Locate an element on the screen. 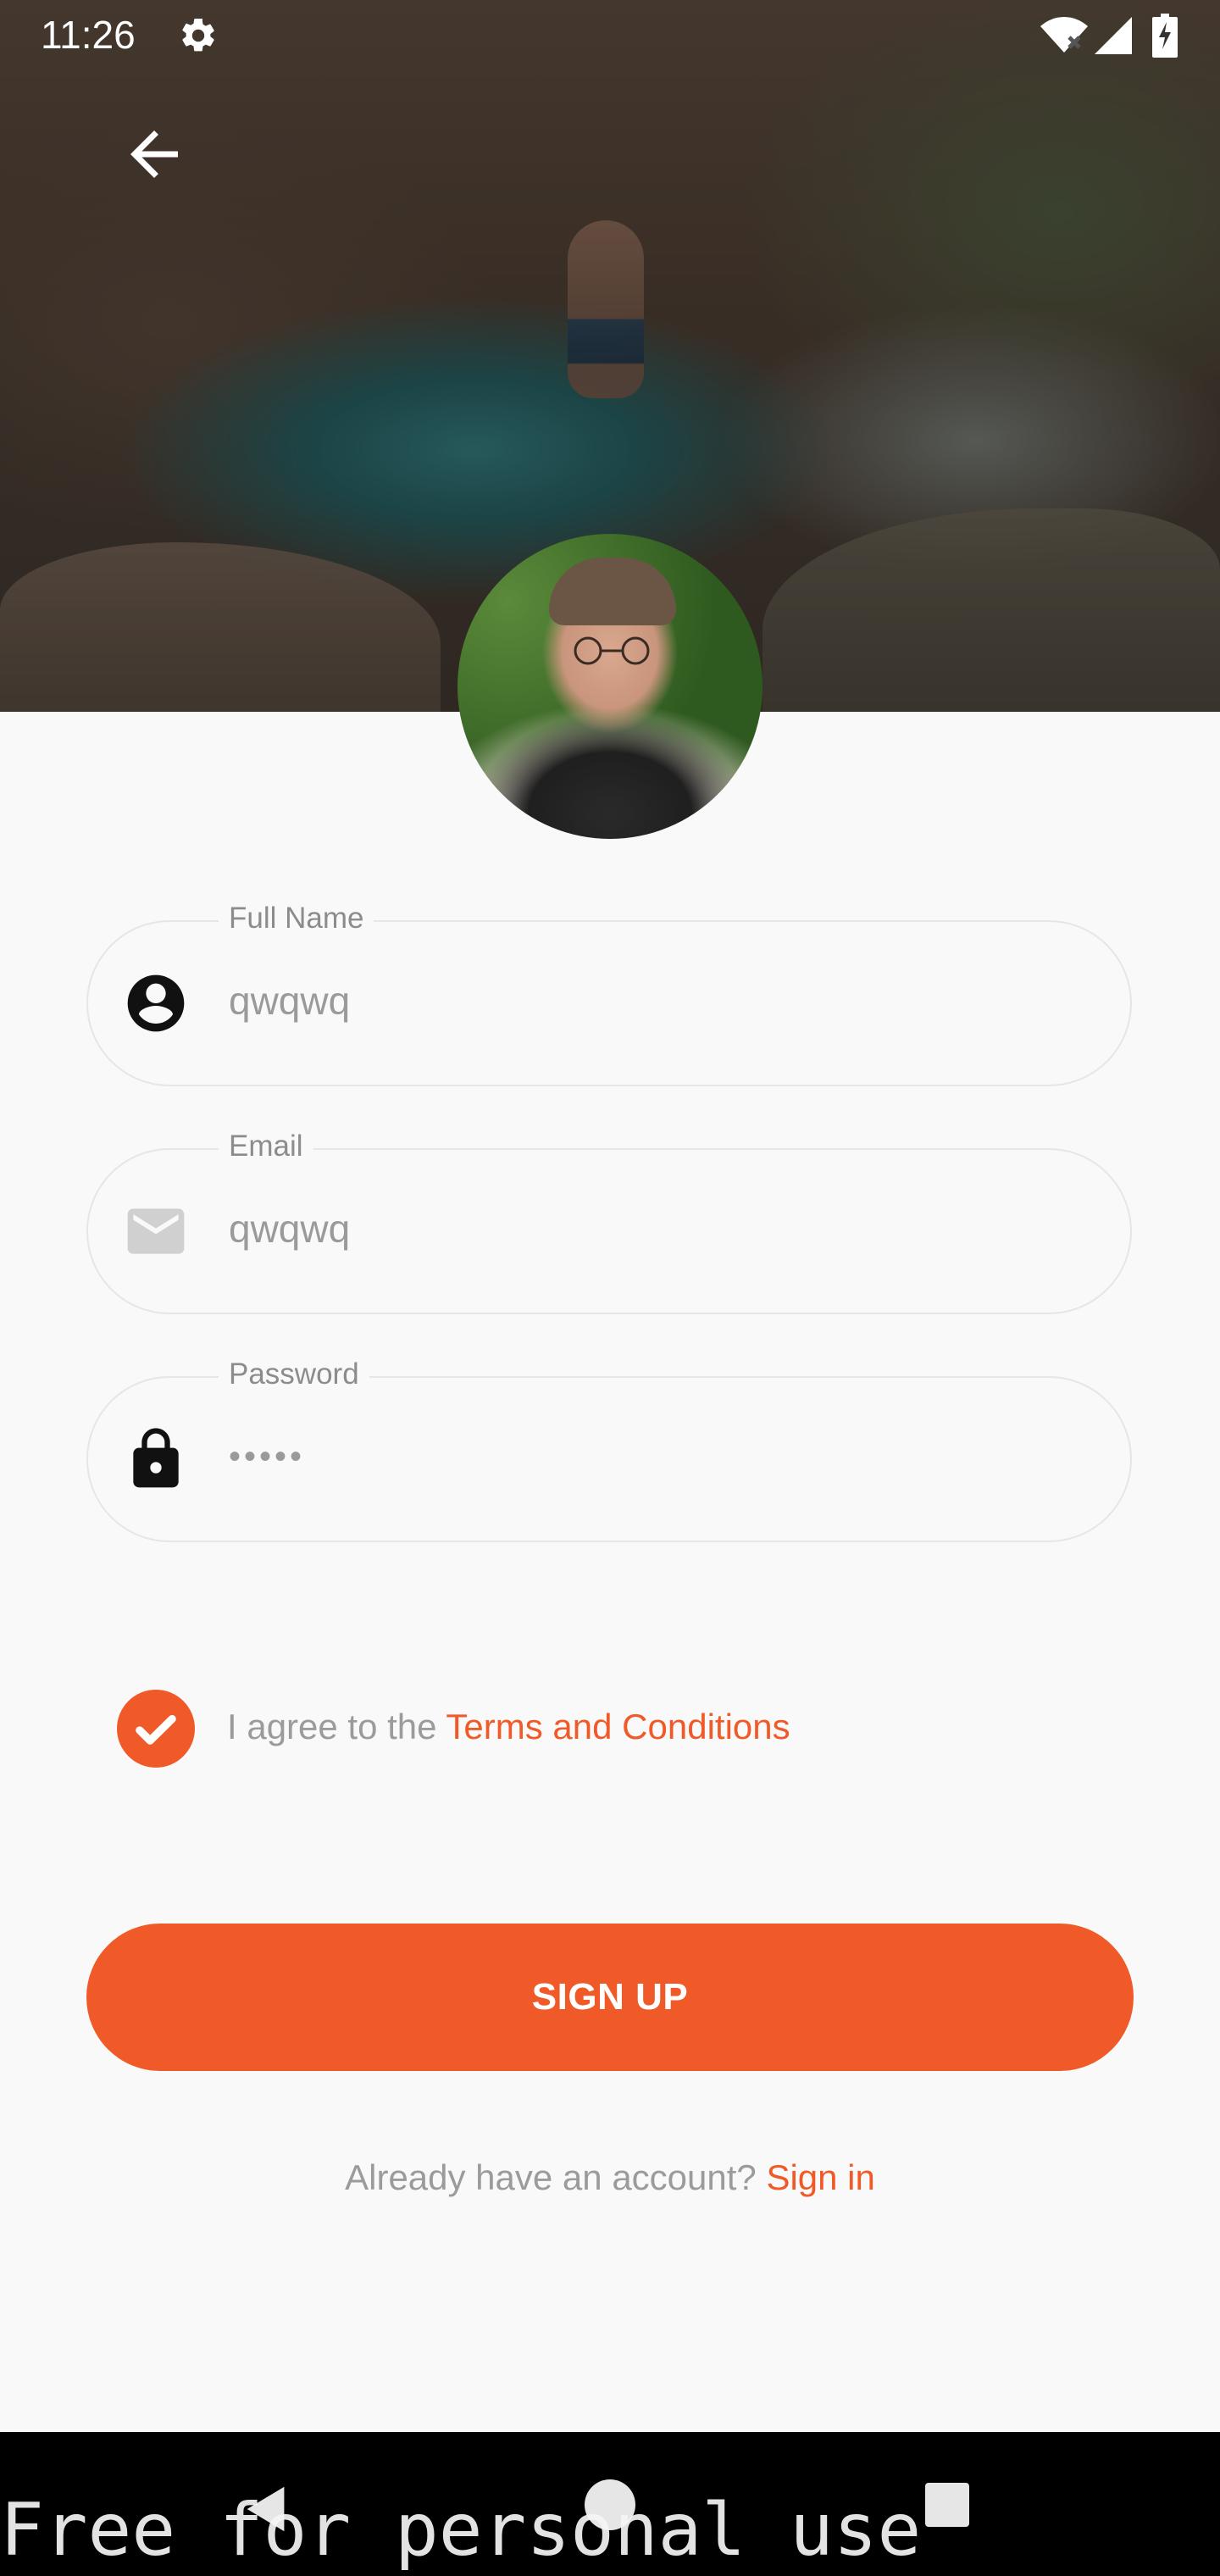 The image size is (1220, 2576). terms-link: Terms and Conditions is located at coordinates (618, 1726).